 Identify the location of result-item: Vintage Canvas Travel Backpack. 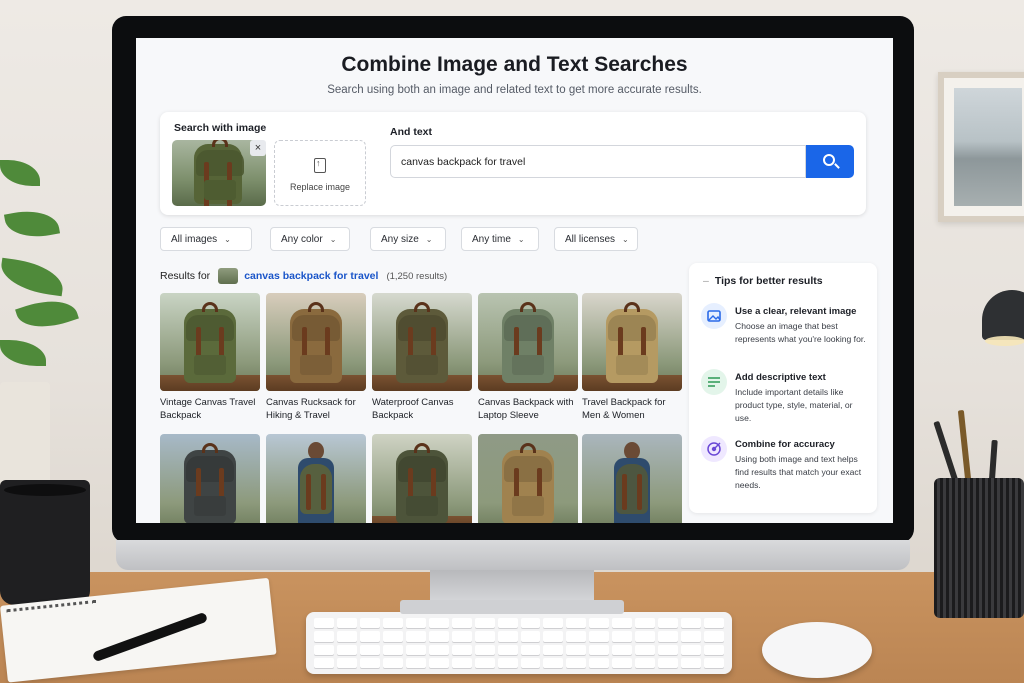
(210, 357).